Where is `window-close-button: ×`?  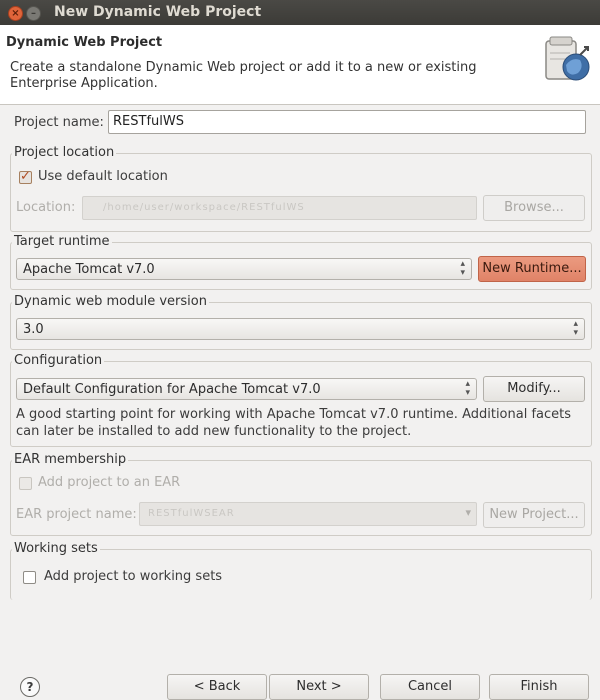 window-close-button: × is located at coordinates (15, 13).